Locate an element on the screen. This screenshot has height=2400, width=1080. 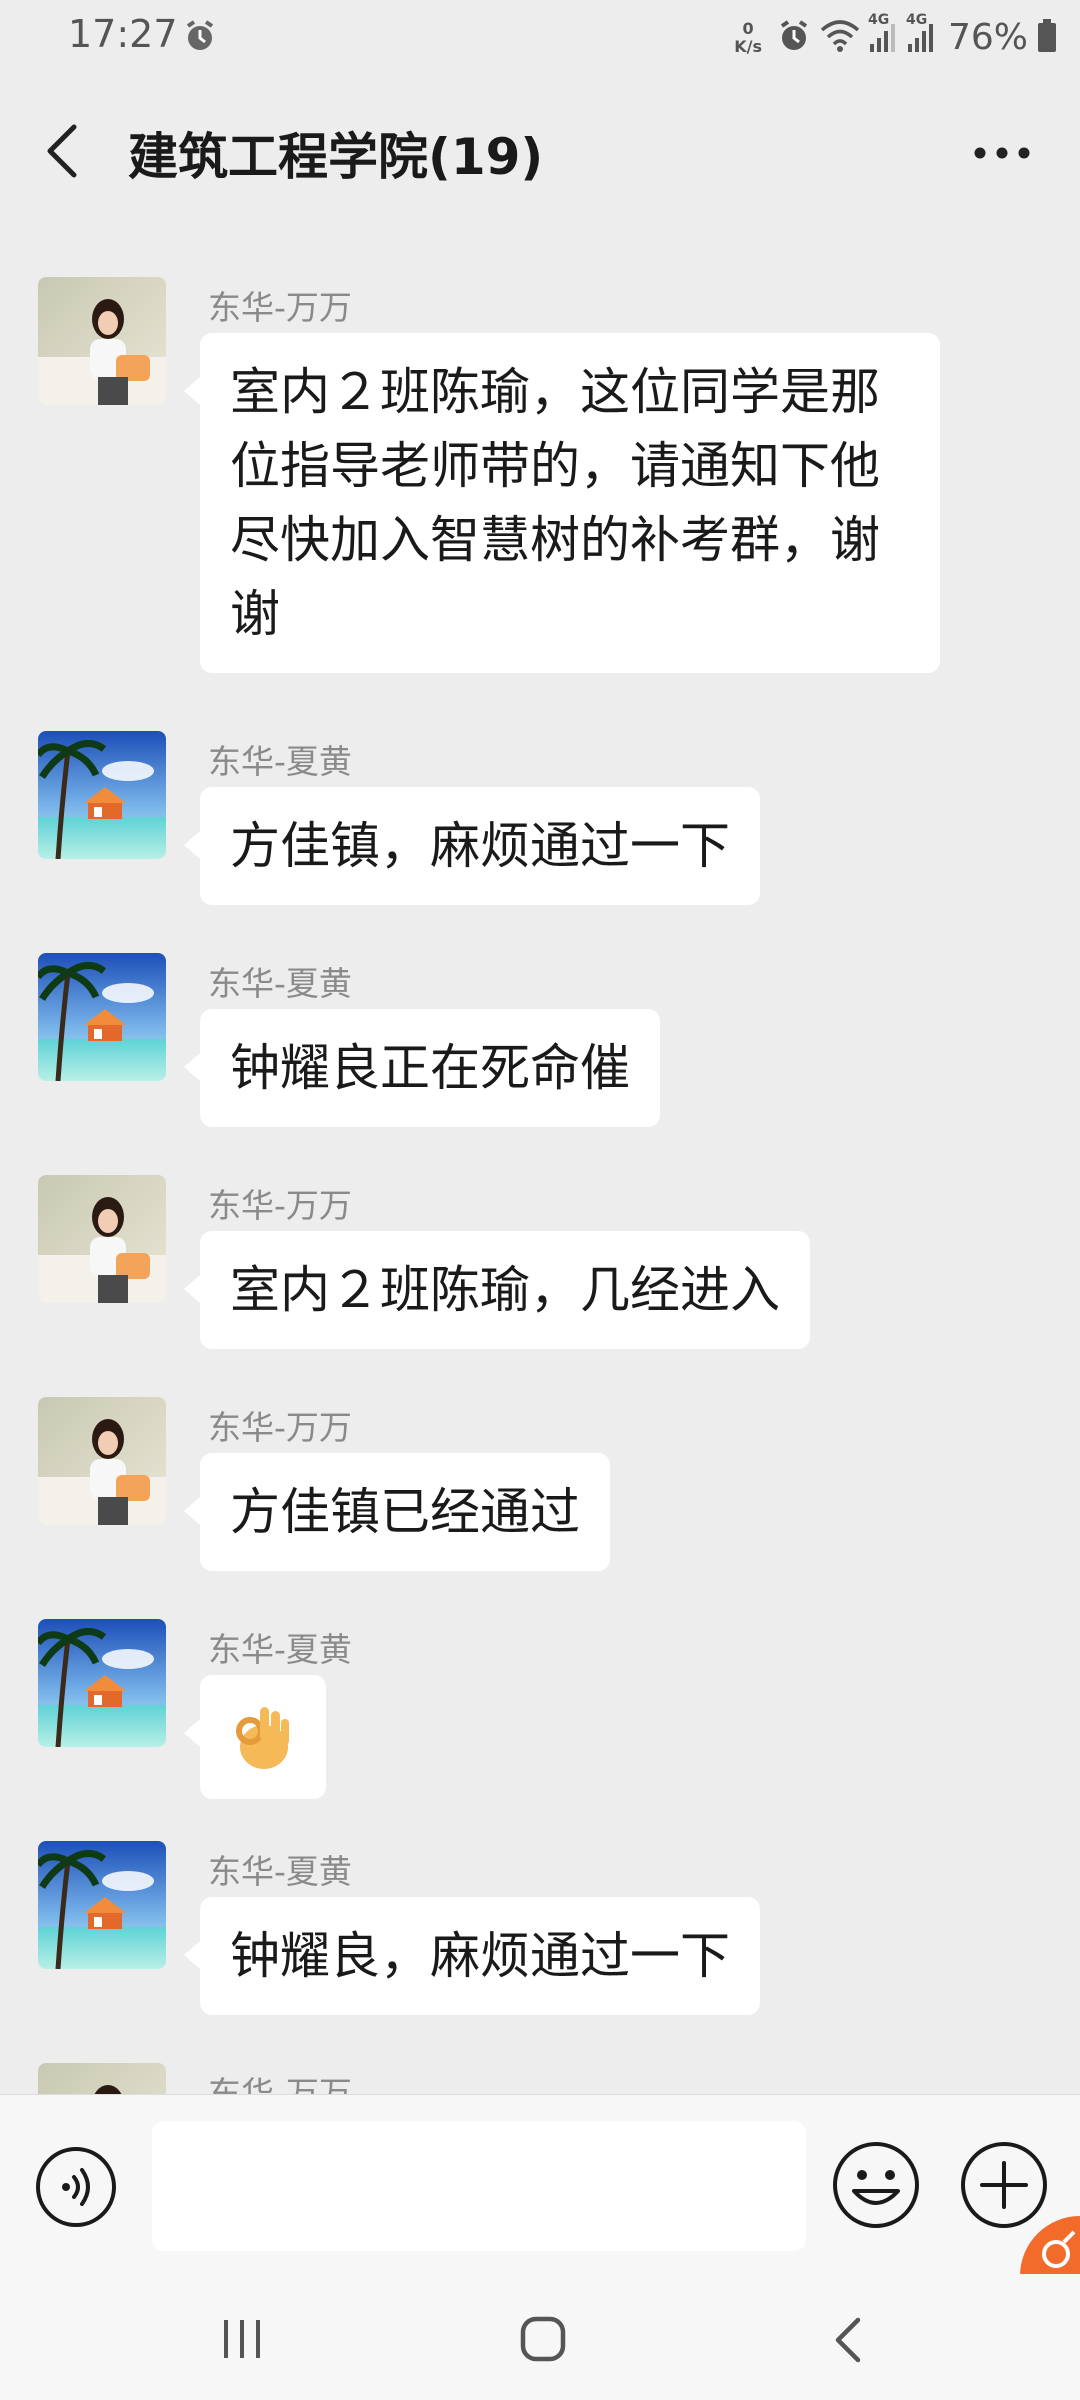
page-title: 建筑工程学院(19) is located at coordinates (336, 157).